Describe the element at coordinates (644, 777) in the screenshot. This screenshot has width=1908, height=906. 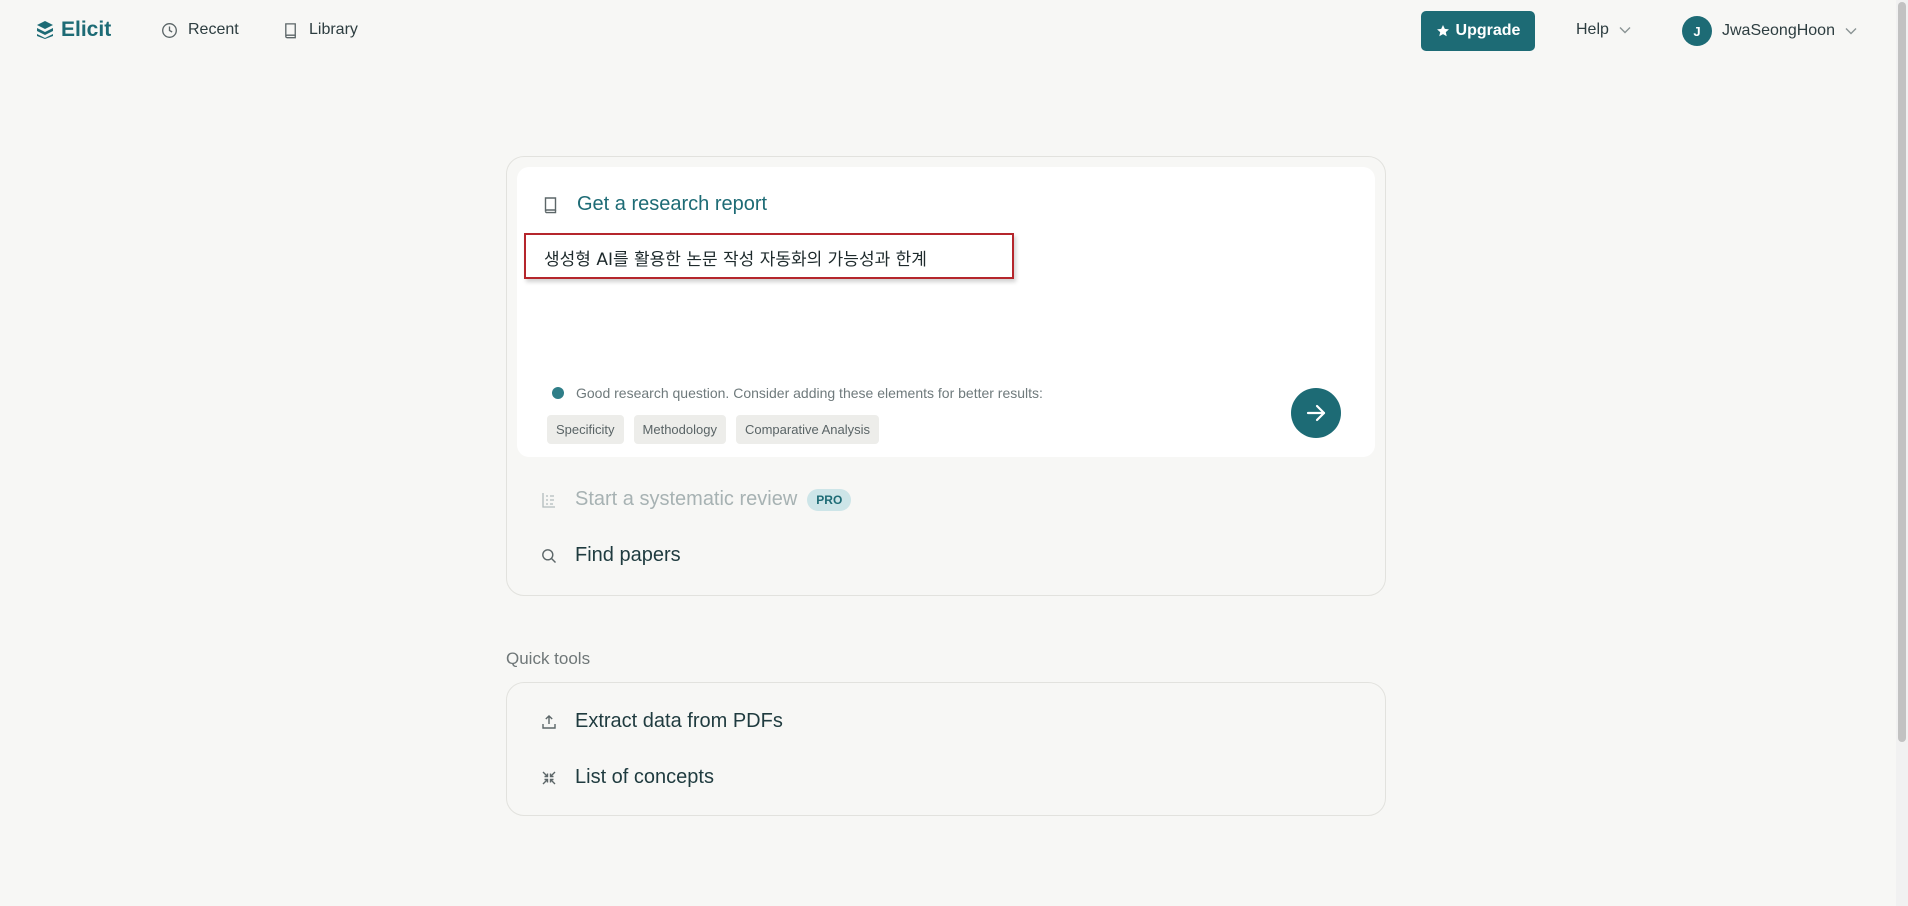
I see `list-of-concepts-label: List of concepts` at that location.